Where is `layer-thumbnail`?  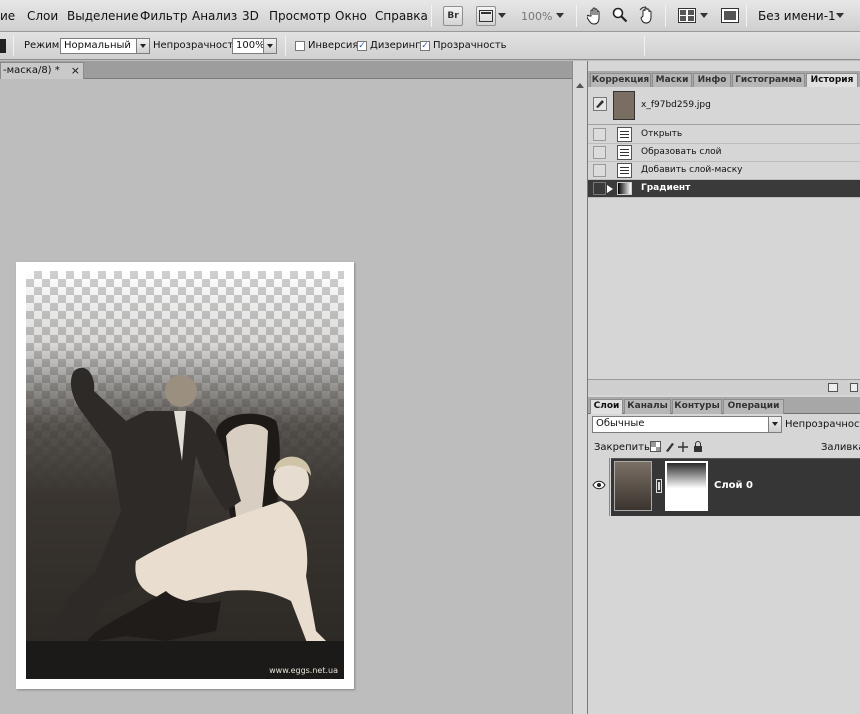 layer-thumbnail is located at coordinates (633, 486).